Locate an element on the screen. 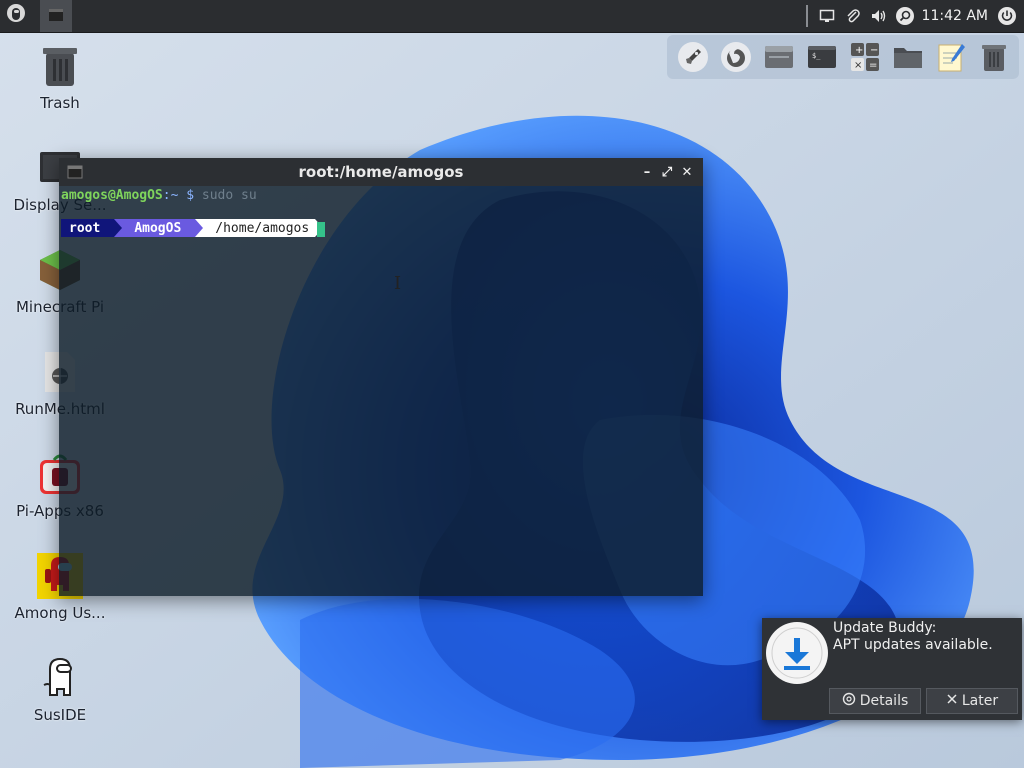 The image size is (1024, 768). rocket-icon is located at coordinates (693, 57).